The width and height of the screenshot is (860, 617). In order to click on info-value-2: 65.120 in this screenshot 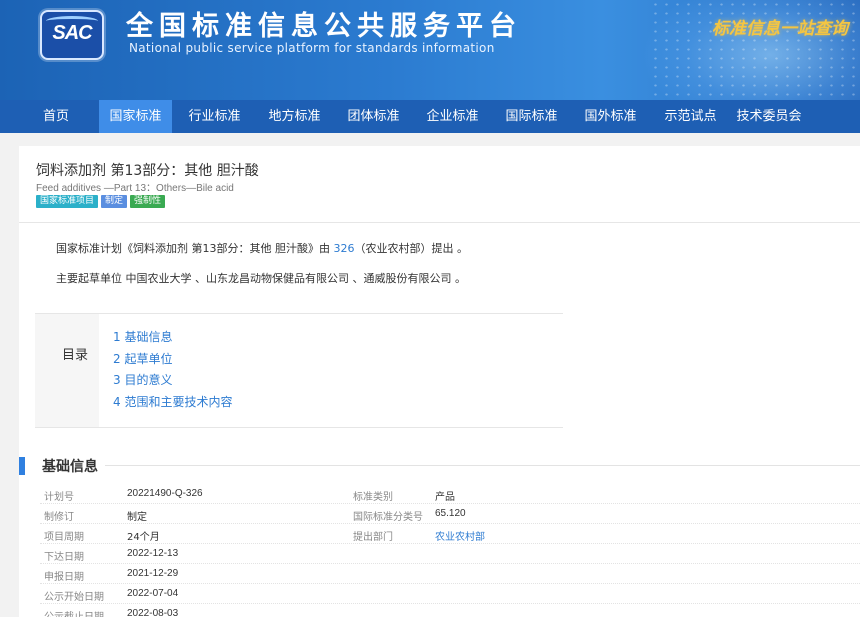, I will do `click(450, 513)`.